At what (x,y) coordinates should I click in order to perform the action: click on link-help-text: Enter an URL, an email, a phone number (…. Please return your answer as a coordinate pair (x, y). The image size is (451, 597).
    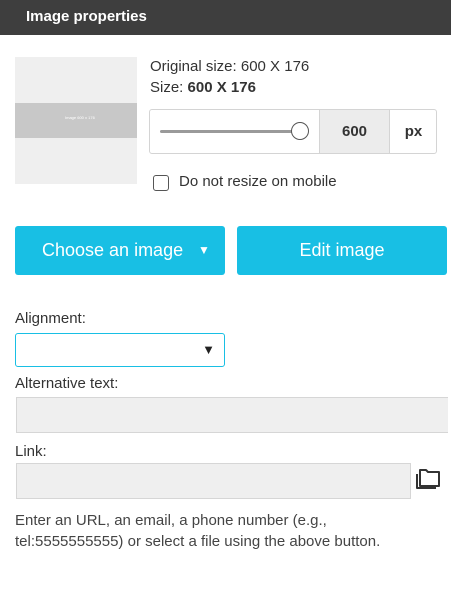
    Looking at the image, I should click on (198, 531).